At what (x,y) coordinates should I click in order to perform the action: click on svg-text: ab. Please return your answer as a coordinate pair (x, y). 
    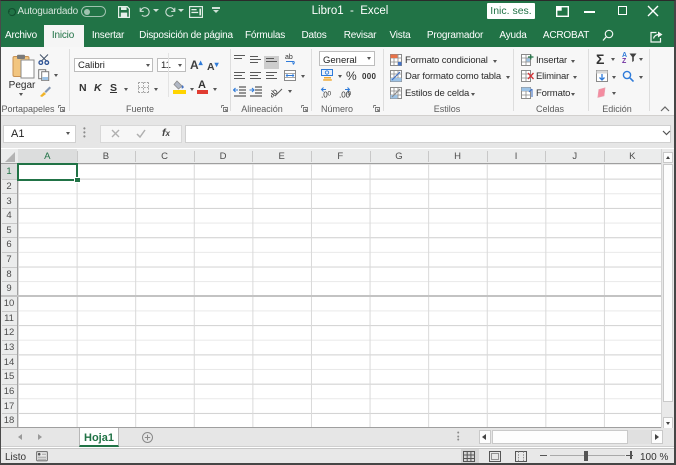
    Looking at the image, I should click on (289, 57).